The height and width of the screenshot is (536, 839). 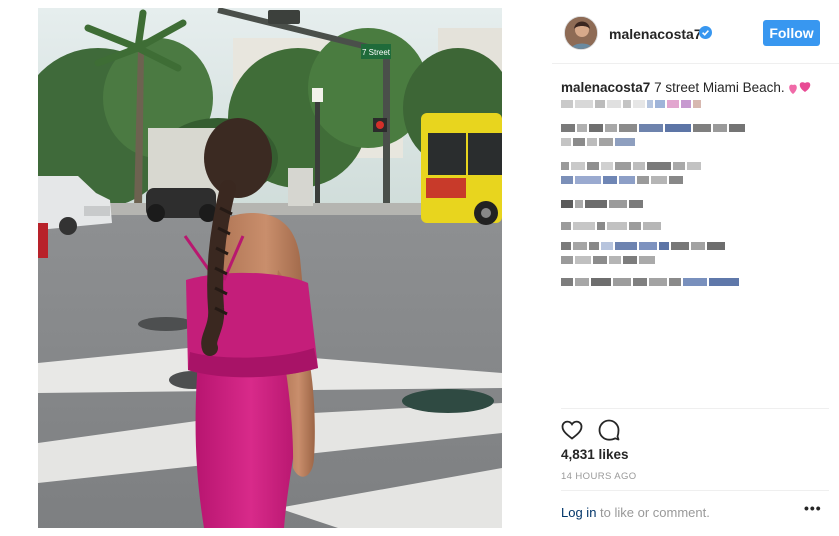 I want to click on comment-divider, so click(x=695, y=490).